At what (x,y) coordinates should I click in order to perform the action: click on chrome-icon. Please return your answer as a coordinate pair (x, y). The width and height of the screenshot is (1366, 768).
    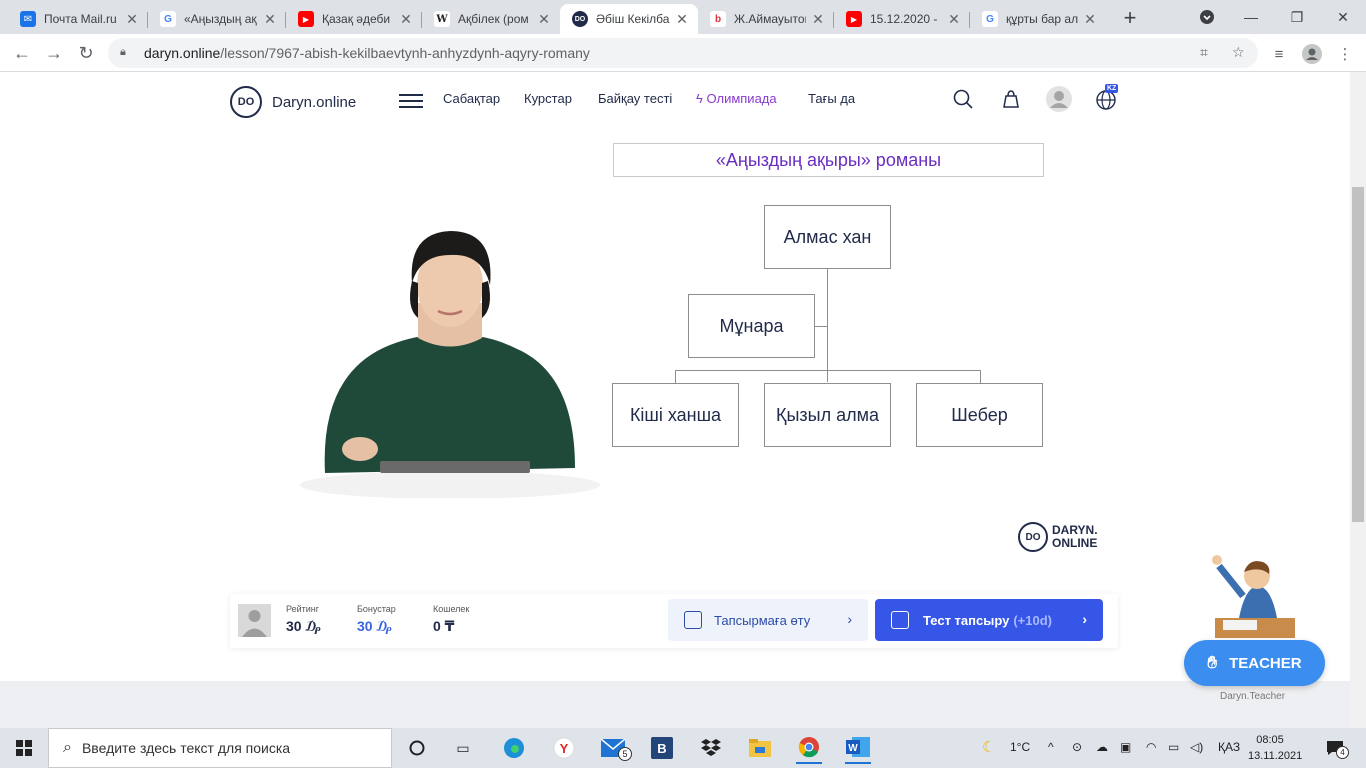
    Looking at the image, I should click on (809, 748).